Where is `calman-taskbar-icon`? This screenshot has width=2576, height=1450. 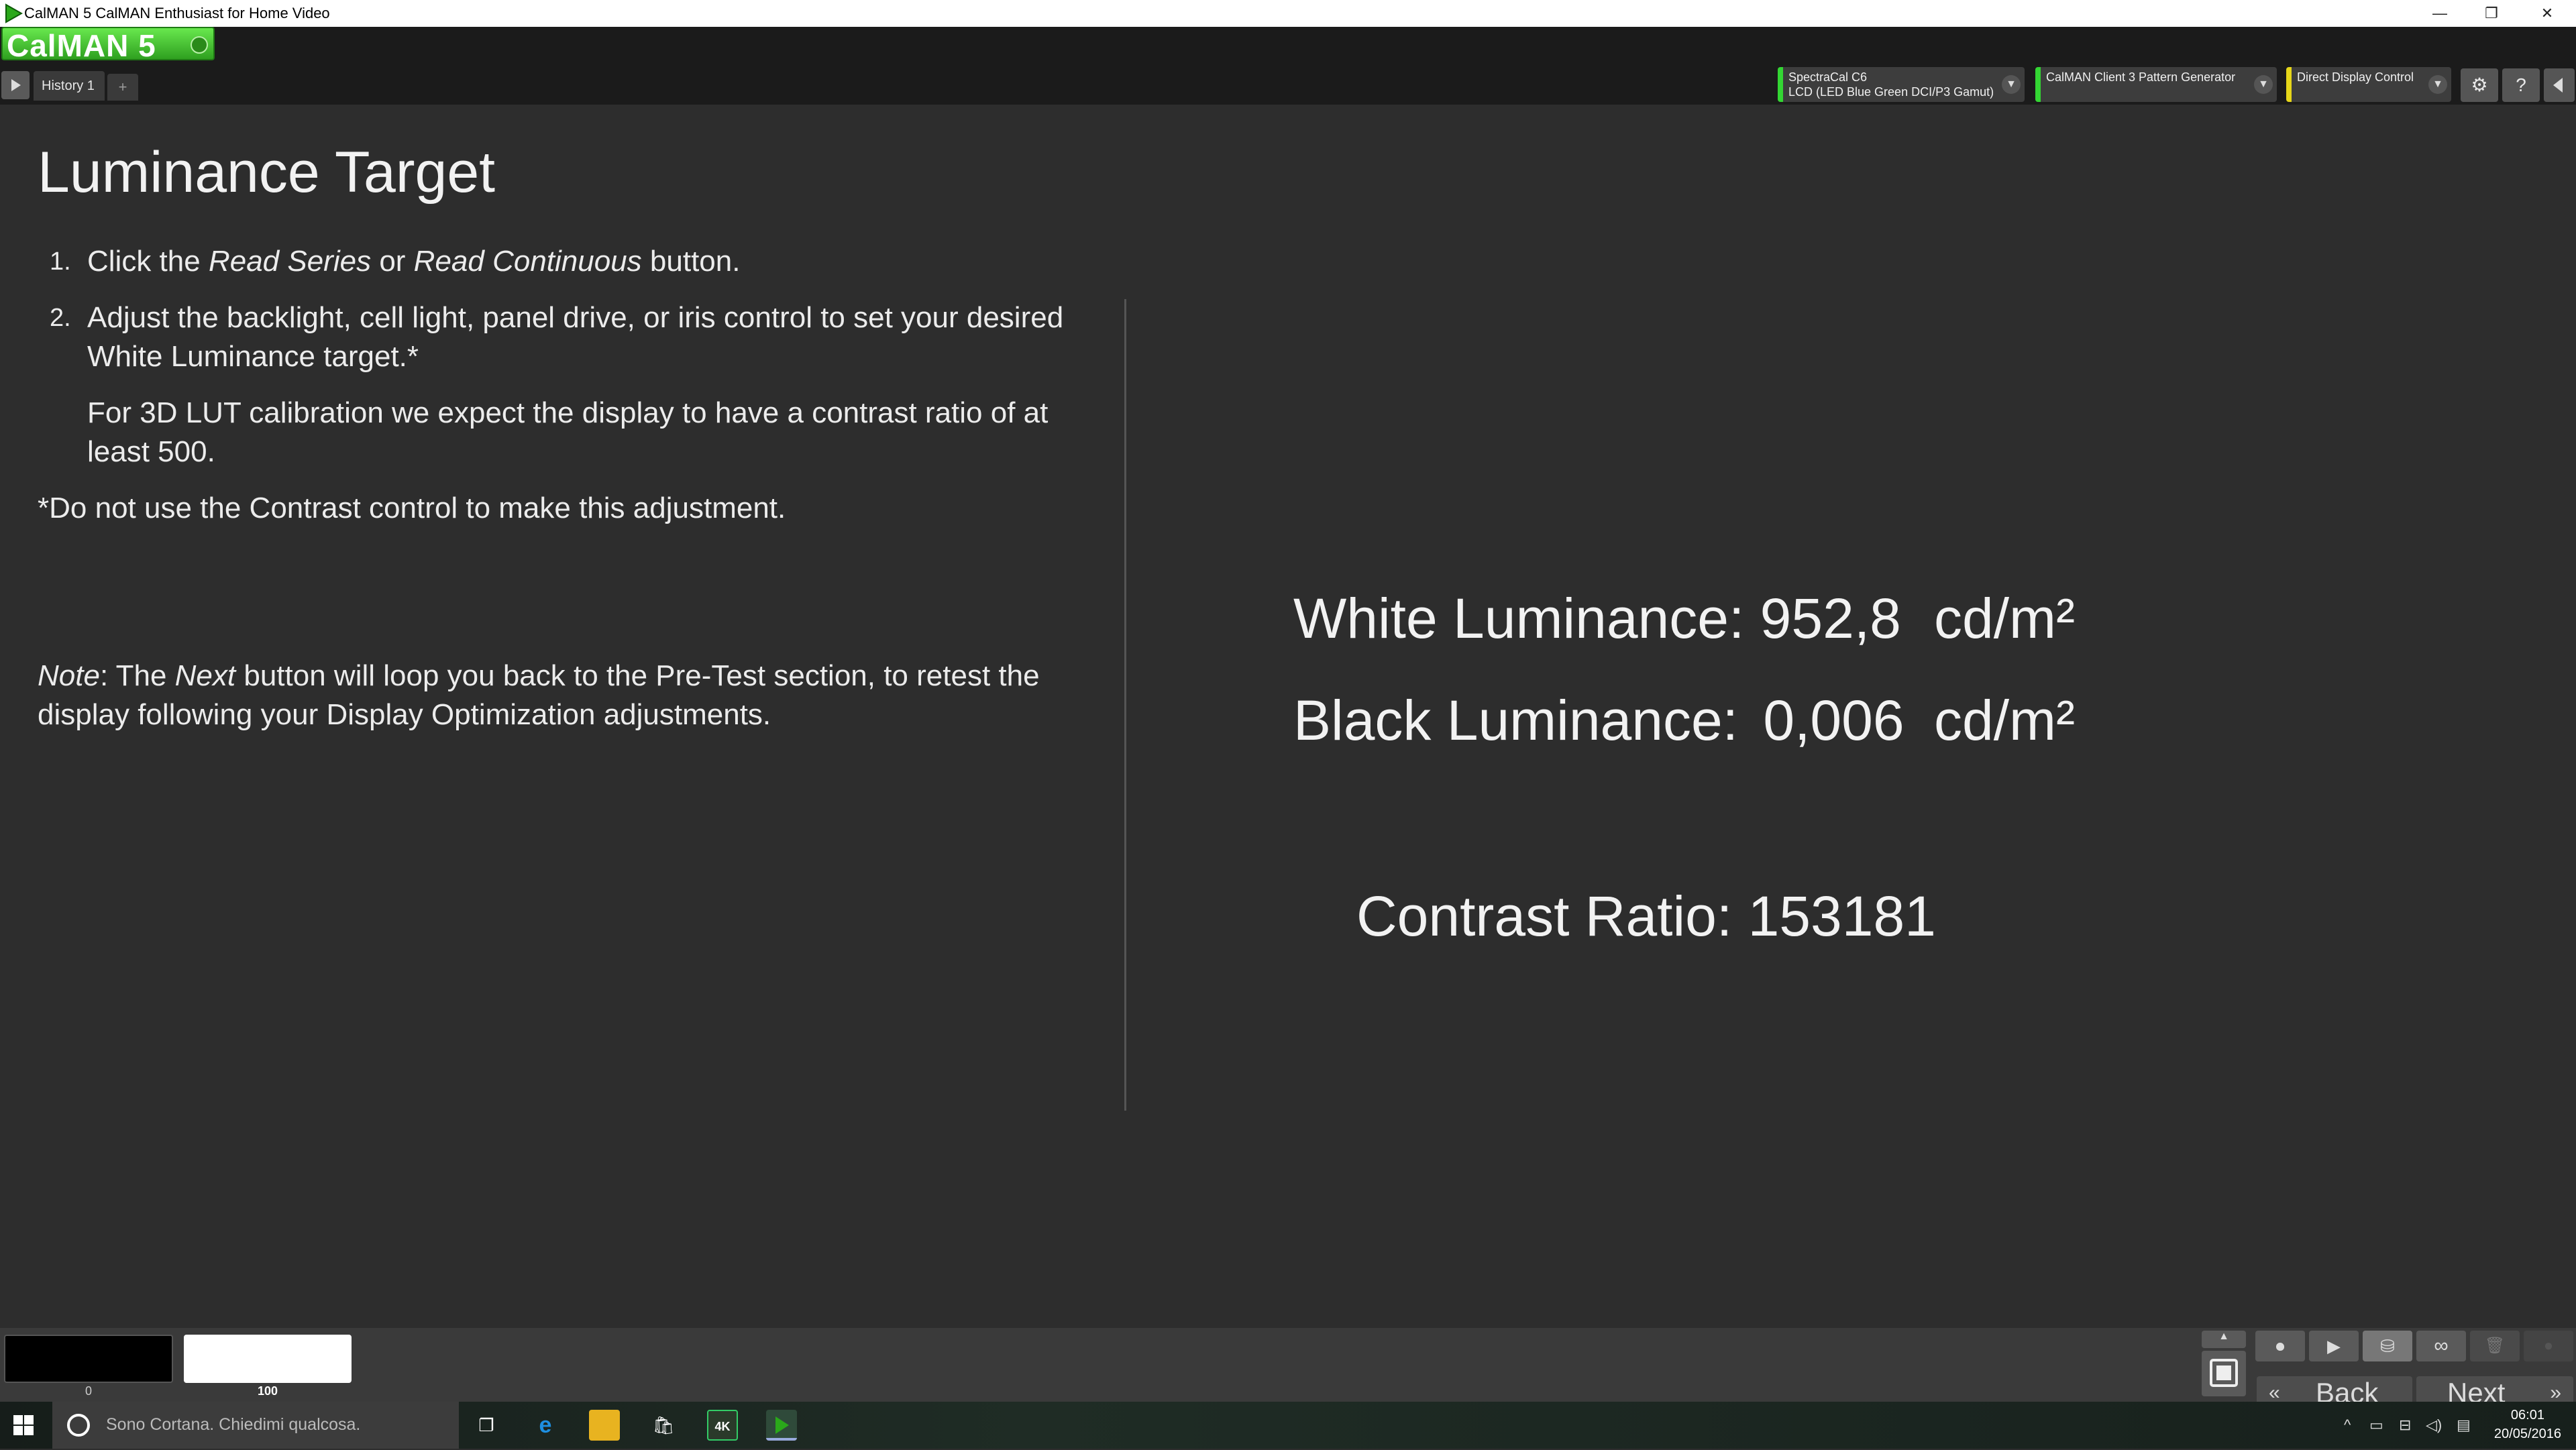 calman-taskbar-icon is located at coordinates (781, 1425).